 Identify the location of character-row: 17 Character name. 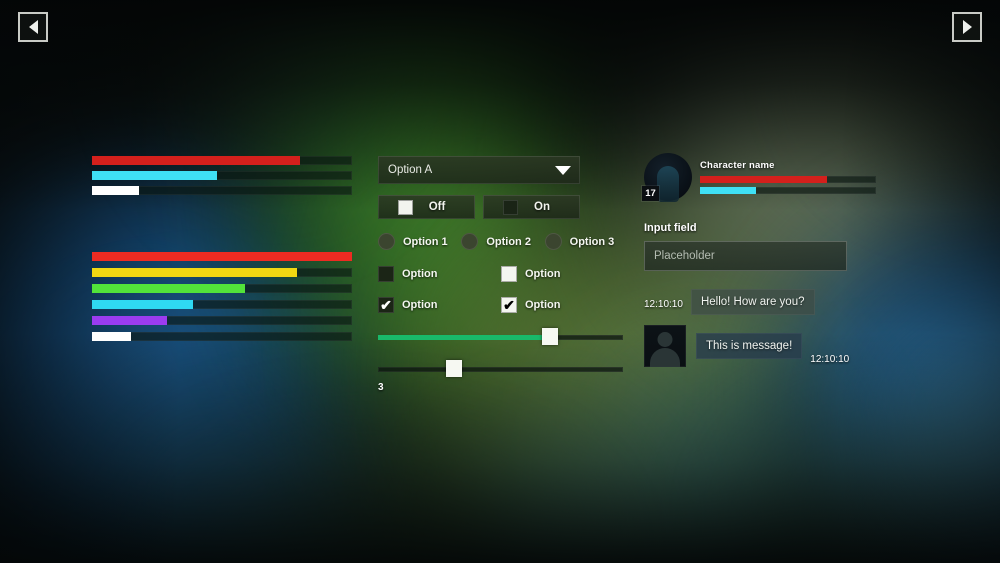
(759, 177).